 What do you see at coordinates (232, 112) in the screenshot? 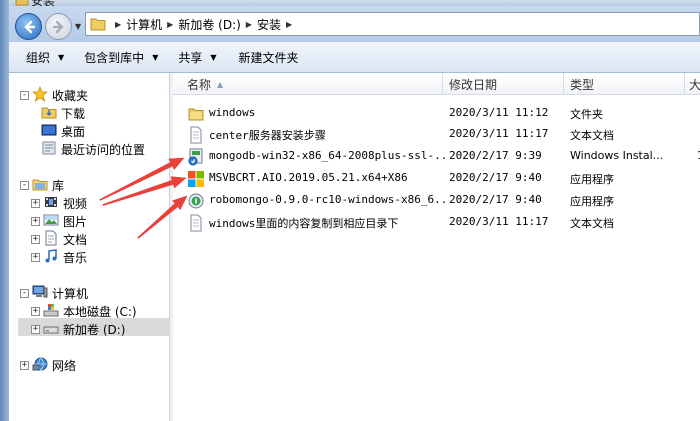
I see `file-name: windows` at bounding box center [232, 112].